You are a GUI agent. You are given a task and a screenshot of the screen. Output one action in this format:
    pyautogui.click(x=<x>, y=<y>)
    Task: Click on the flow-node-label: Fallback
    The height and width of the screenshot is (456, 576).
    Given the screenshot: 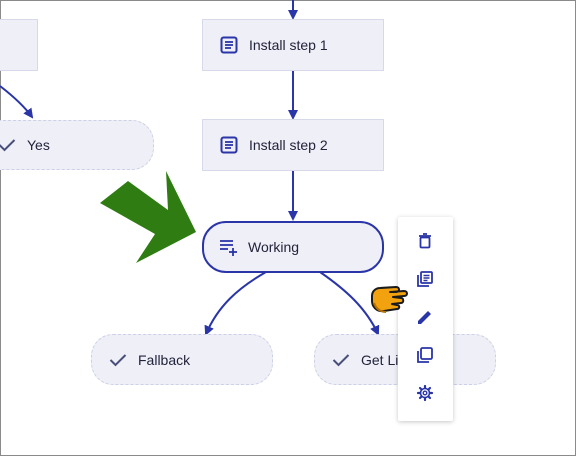 What is the action you would take?
    pyautogui.click(x=164, y=359)
    